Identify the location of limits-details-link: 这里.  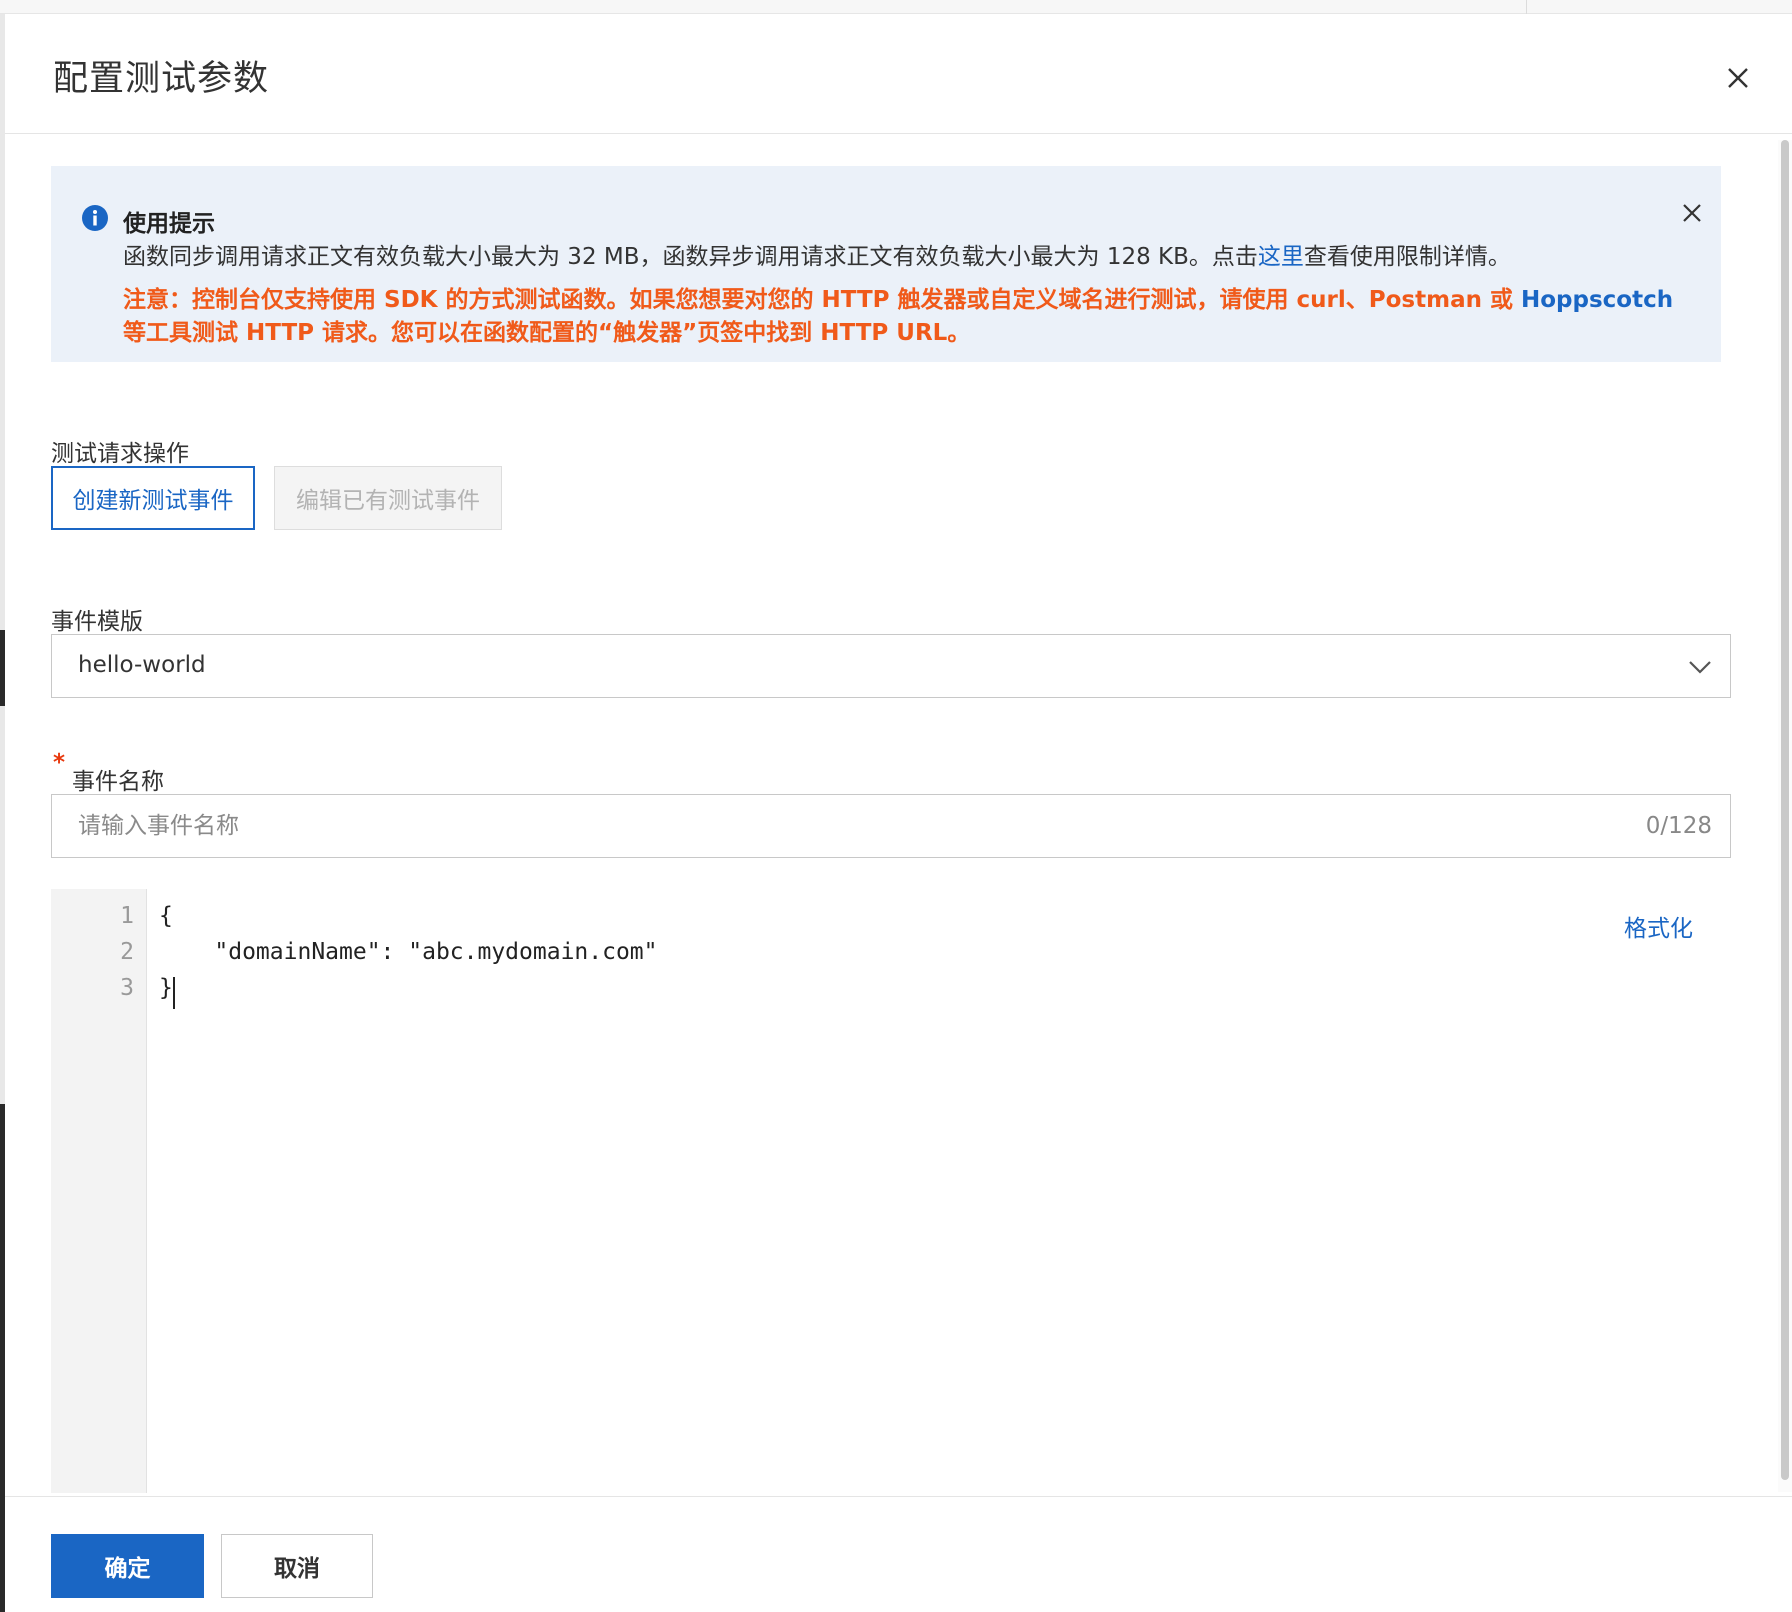
(1281, 257).